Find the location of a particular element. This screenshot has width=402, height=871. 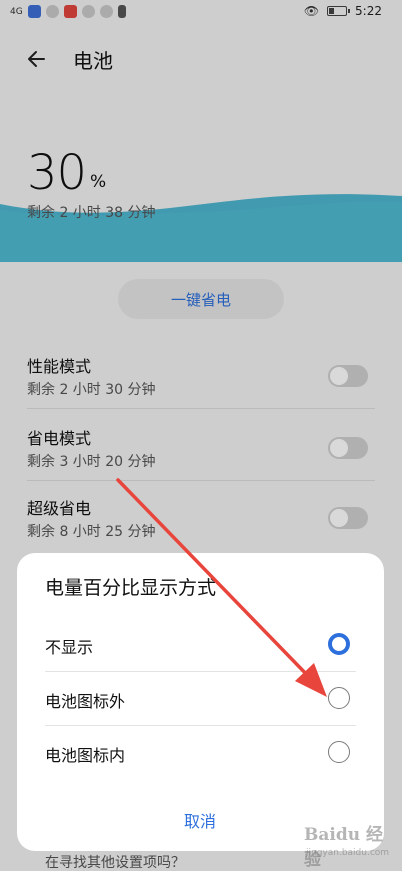

option-inside-icon: 电池图标内 is located at coordinates (200, 753).